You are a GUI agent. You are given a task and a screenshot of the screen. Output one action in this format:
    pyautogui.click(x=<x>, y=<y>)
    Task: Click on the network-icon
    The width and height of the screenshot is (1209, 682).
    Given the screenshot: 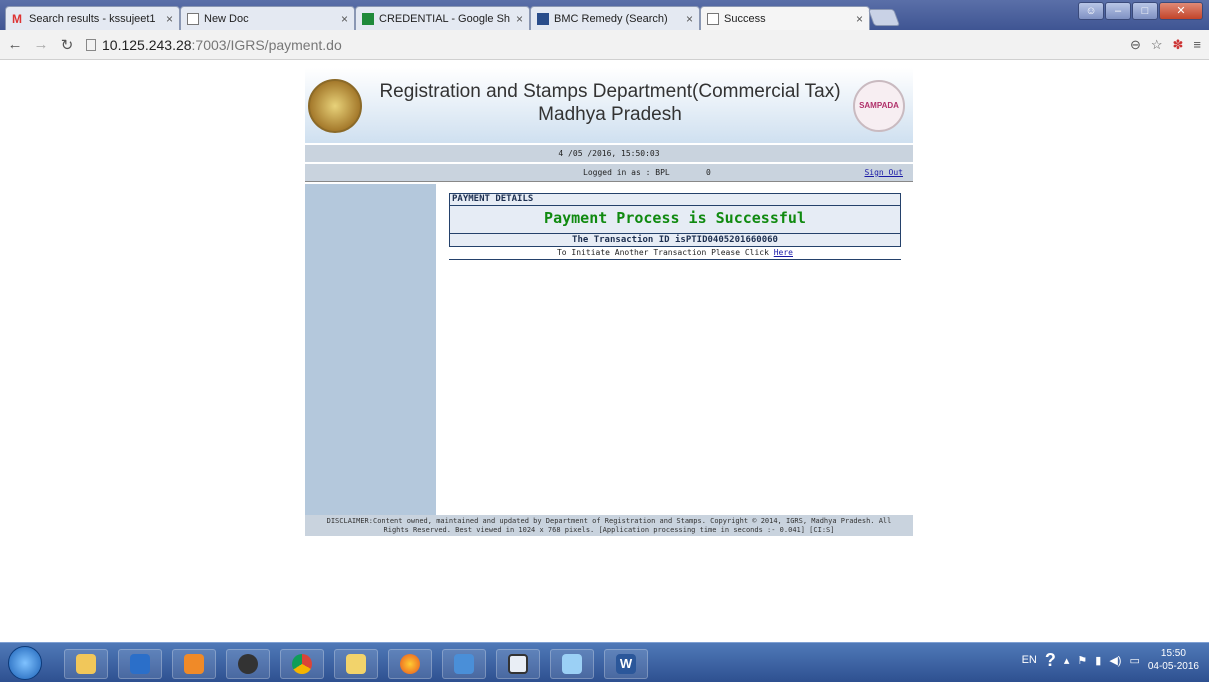 What is the action you would take?
    pyautogui.click(x=572, y=664)
    